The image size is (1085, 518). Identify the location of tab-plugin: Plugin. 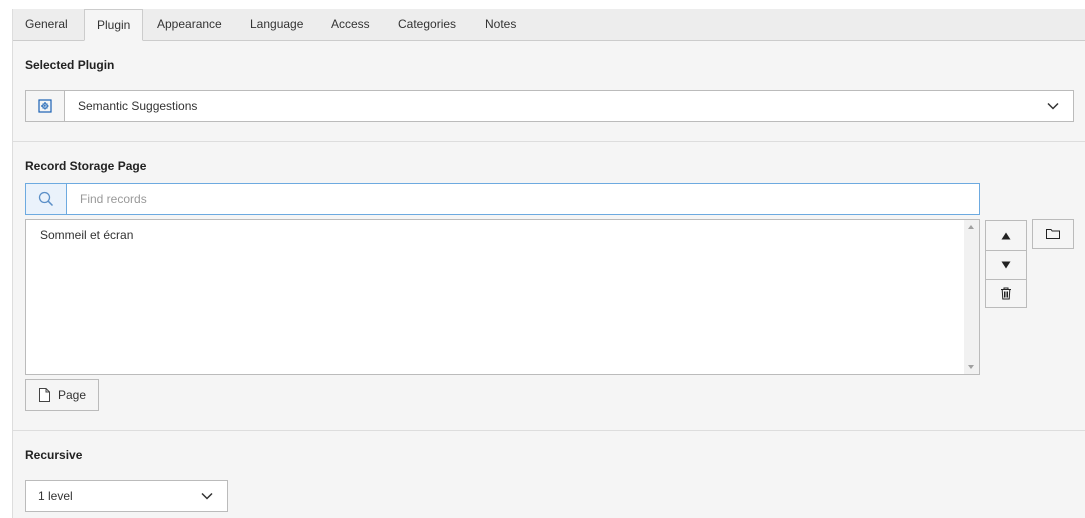
(114, 25).